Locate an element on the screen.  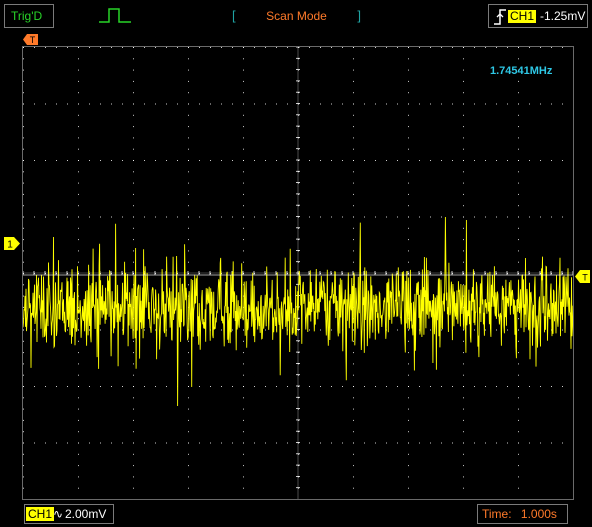
trigger-level-marker: T is located at coordinates (582, 276).